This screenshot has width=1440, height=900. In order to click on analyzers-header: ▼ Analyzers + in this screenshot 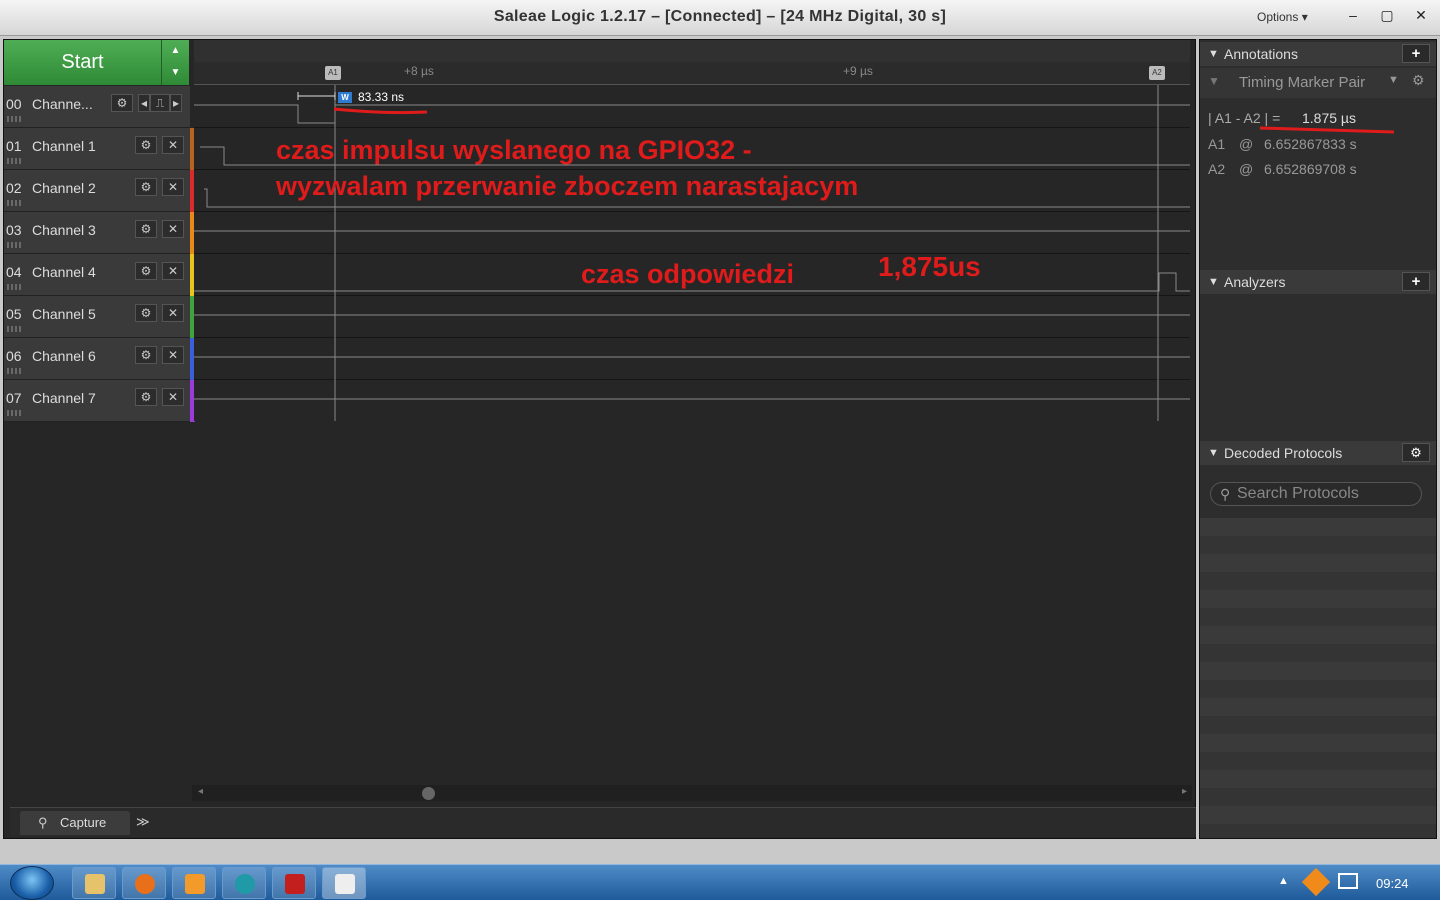, I will do `click(1318, 282)`.